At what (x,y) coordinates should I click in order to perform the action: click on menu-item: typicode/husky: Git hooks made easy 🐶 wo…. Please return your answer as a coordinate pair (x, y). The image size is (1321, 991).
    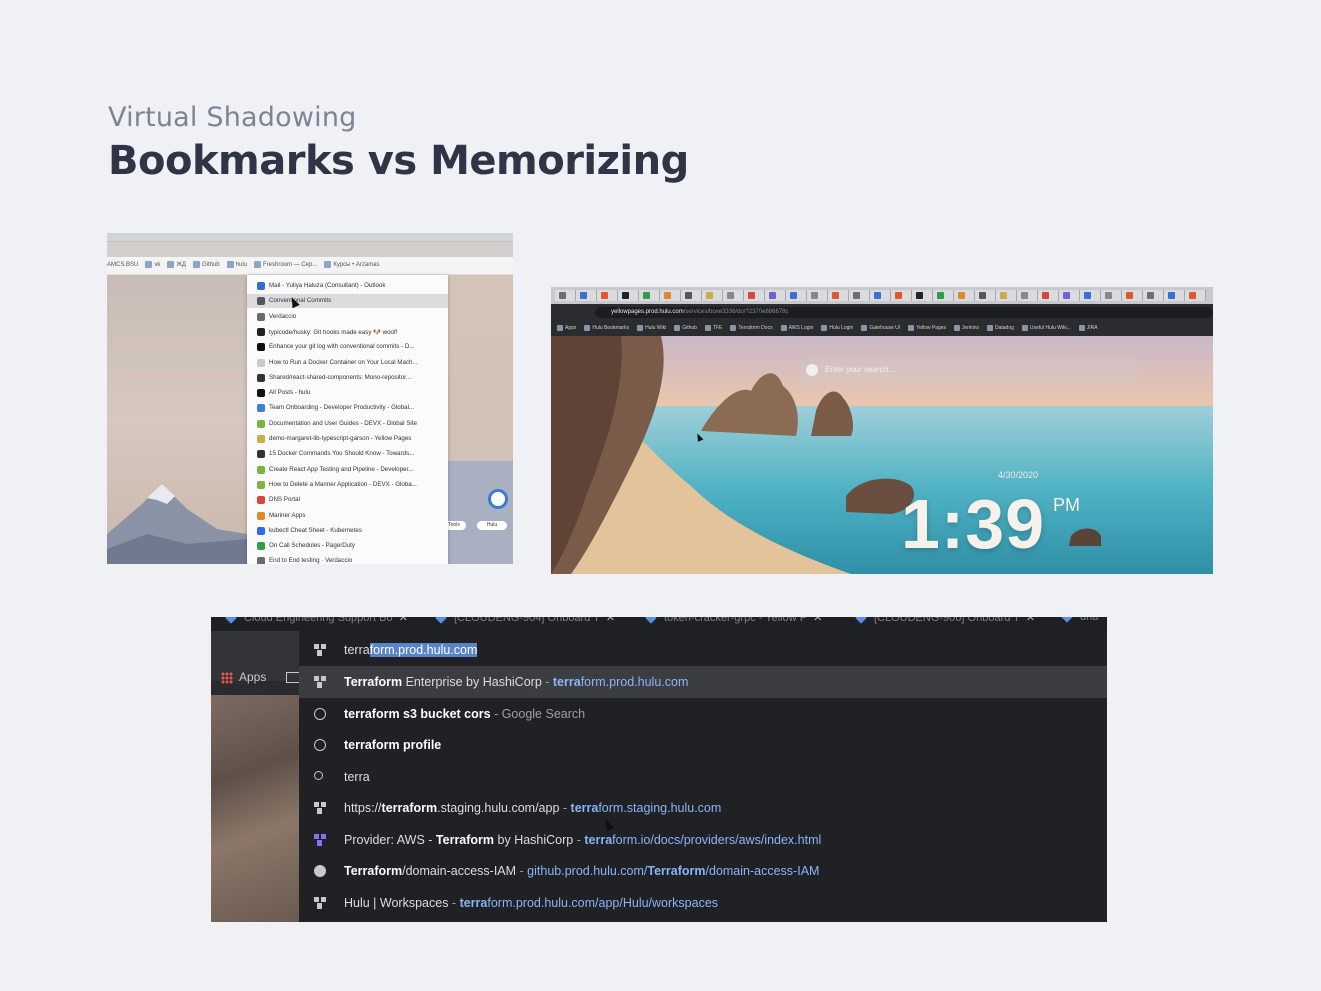
    Looking at the image, I should click on (347, 332).